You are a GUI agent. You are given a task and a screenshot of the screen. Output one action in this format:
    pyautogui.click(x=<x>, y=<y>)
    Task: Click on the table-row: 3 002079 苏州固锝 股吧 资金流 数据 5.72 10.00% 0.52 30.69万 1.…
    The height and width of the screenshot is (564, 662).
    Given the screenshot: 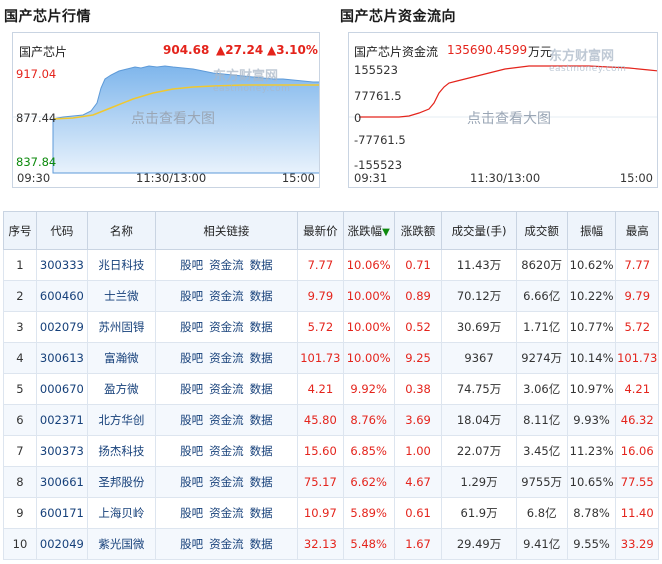 What is the action you would take?
    pyautogui.click(x=331, y=327)
    